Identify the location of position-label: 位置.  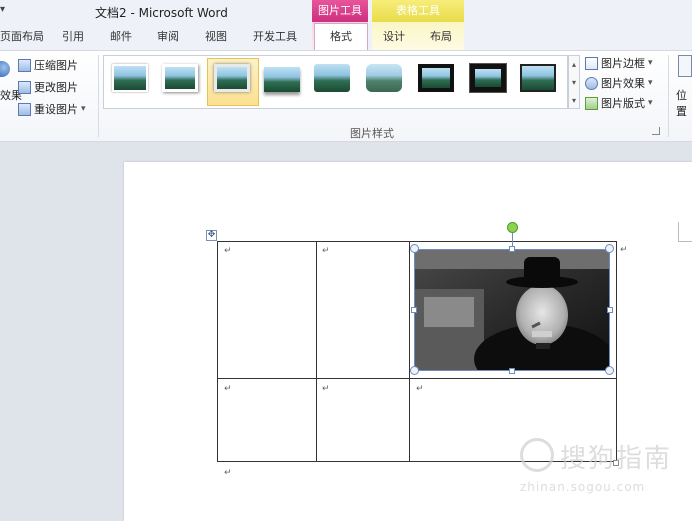
(681, 103).